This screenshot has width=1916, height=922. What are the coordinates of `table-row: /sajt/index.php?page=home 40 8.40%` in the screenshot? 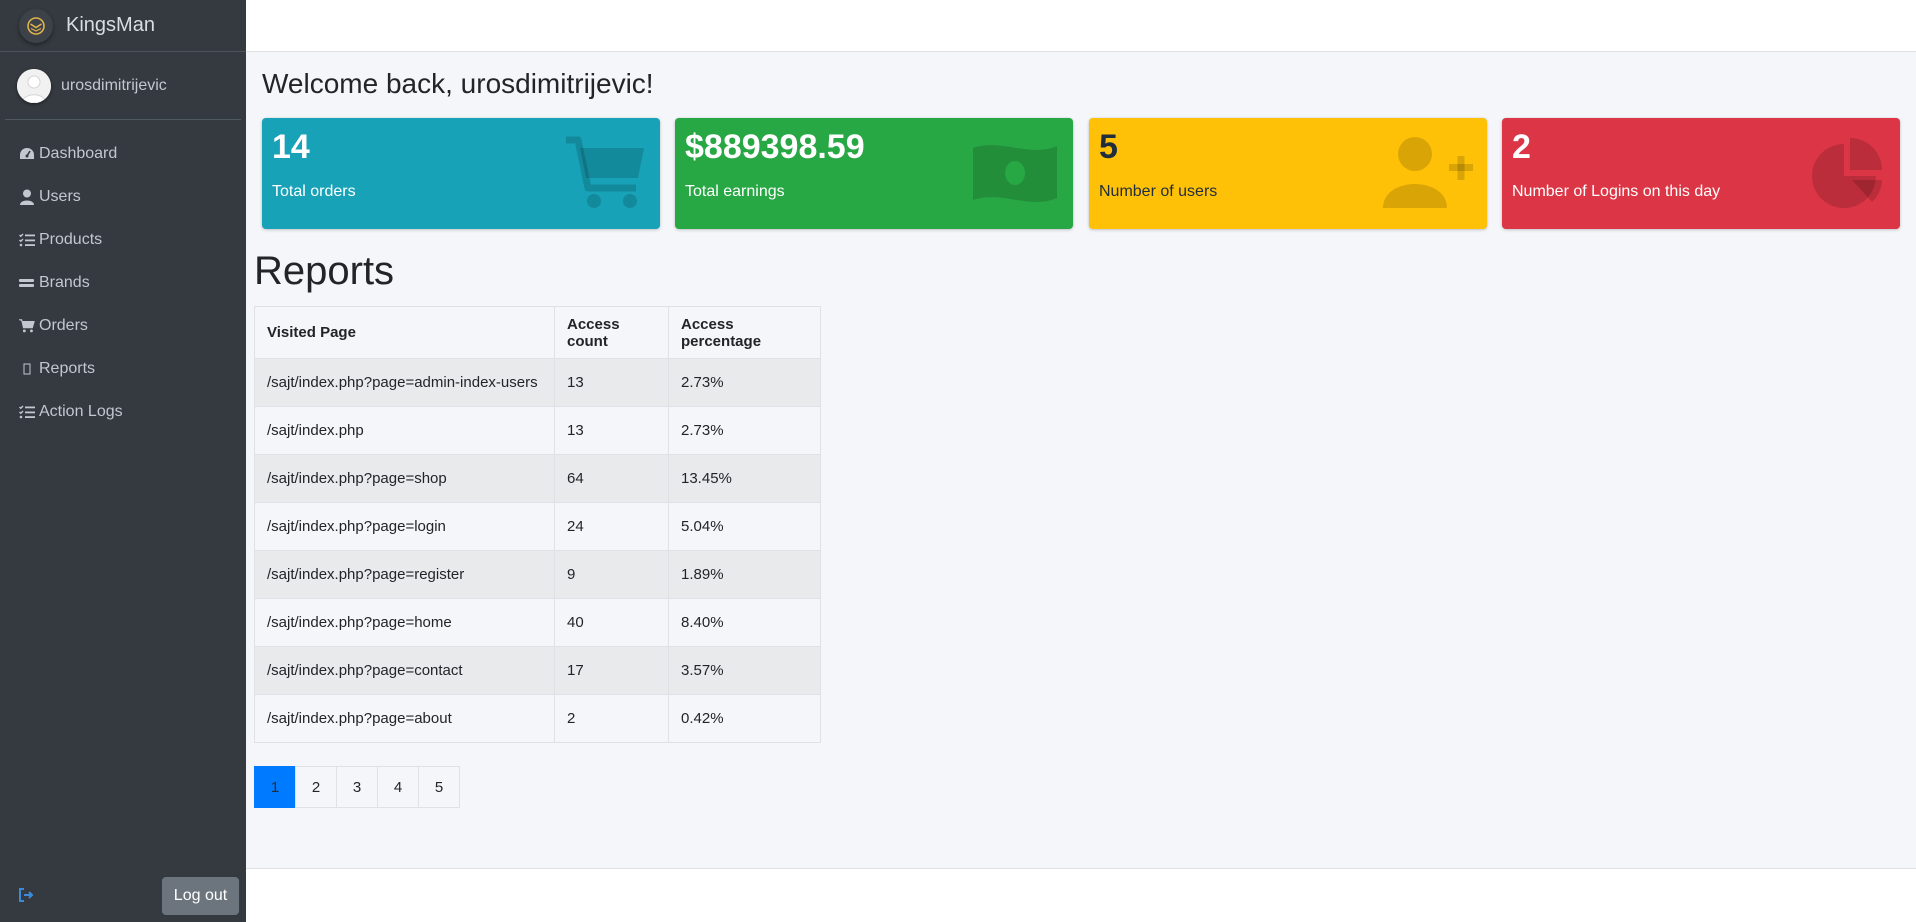 It's located at (537, 622).